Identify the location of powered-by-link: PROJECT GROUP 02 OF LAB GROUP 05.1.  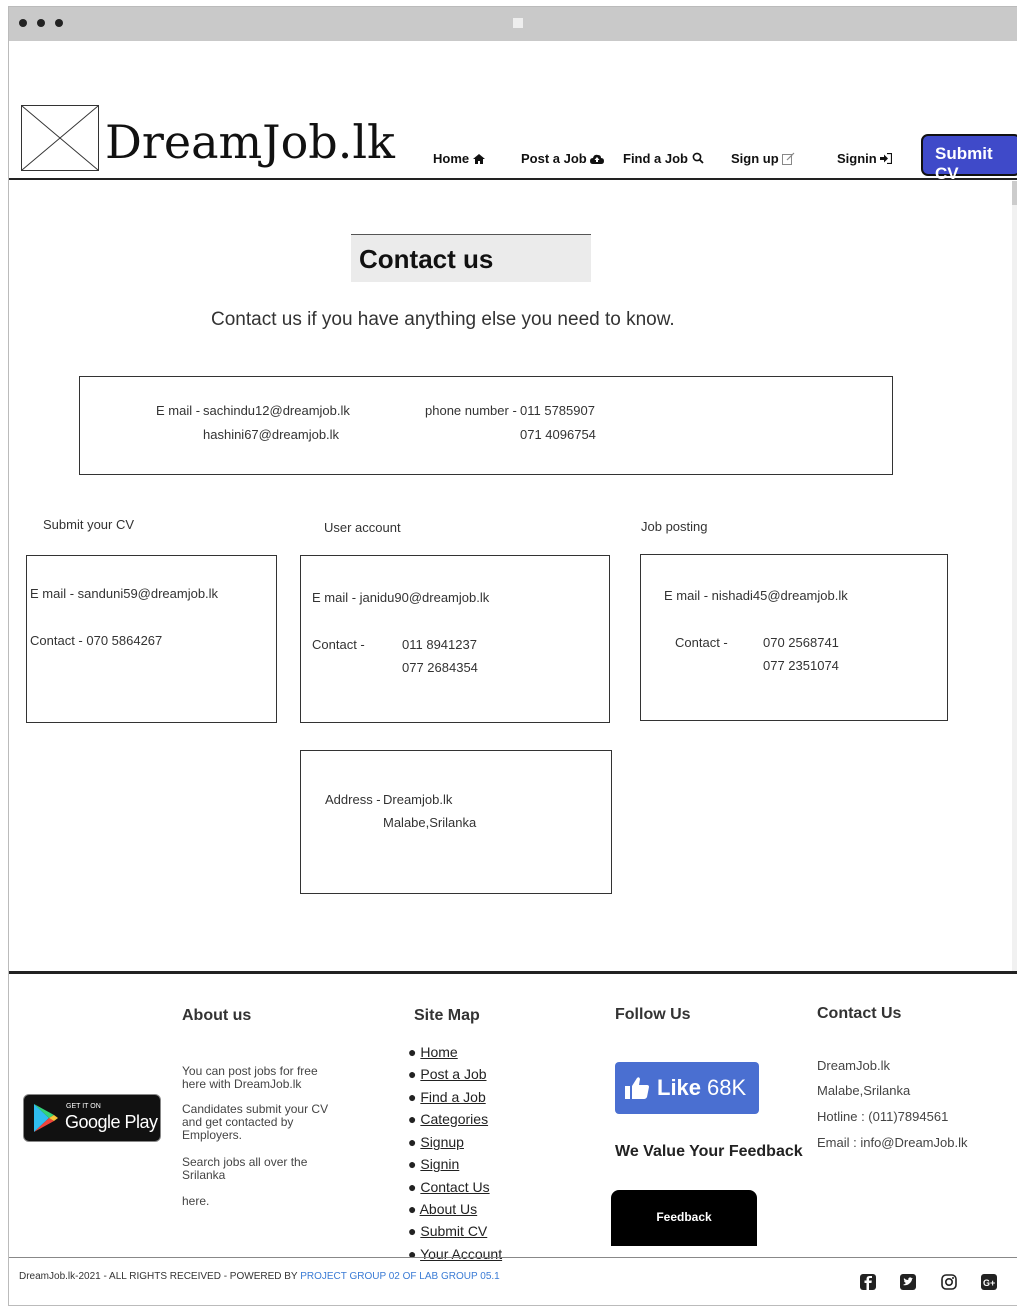
(400, 1276).